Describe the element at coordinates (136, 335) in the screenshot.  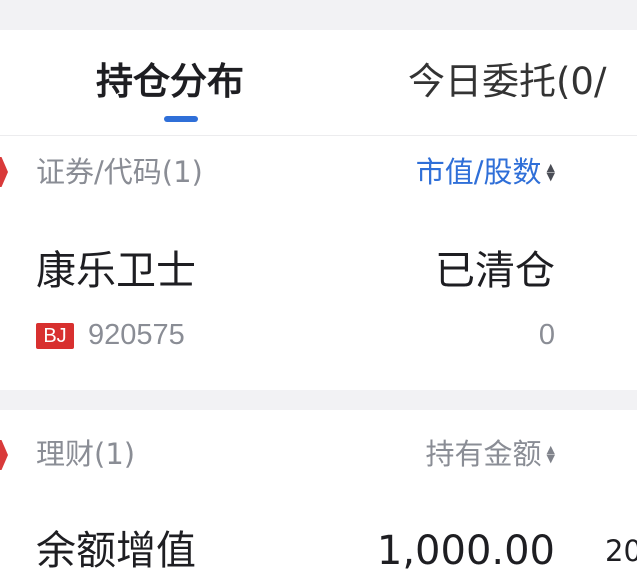
I see `security-code: 920575` at that location.